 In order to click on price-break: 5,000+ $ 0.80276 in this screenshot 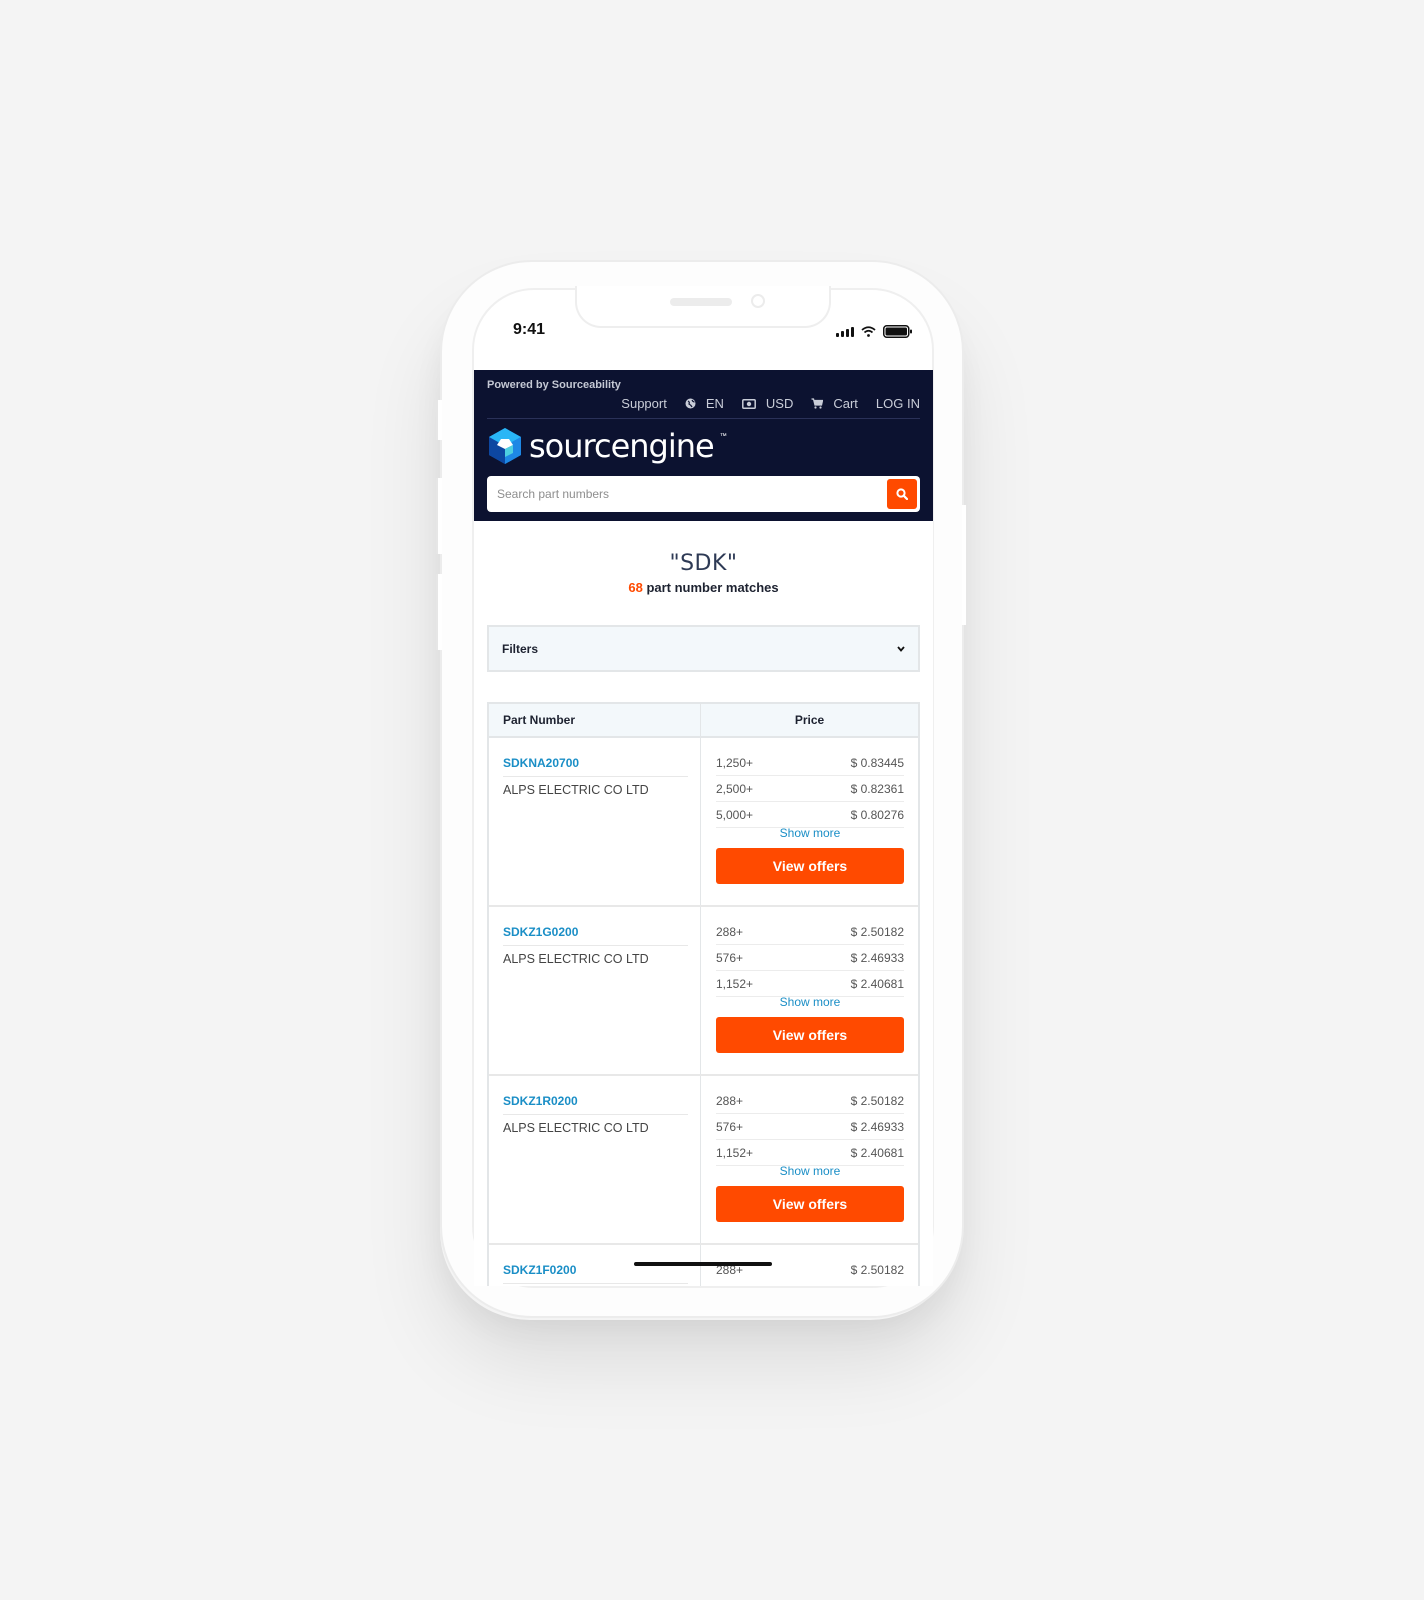, I will do `click(810, 815)`.